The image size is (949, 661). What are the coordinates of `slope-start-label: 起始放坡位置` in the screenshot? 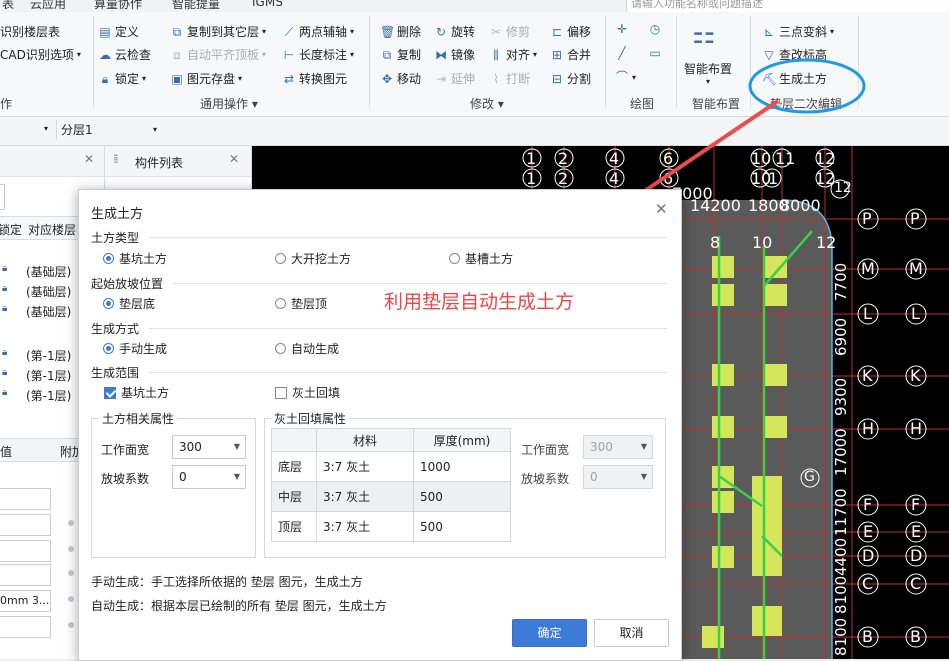 It's located at (127, 284).